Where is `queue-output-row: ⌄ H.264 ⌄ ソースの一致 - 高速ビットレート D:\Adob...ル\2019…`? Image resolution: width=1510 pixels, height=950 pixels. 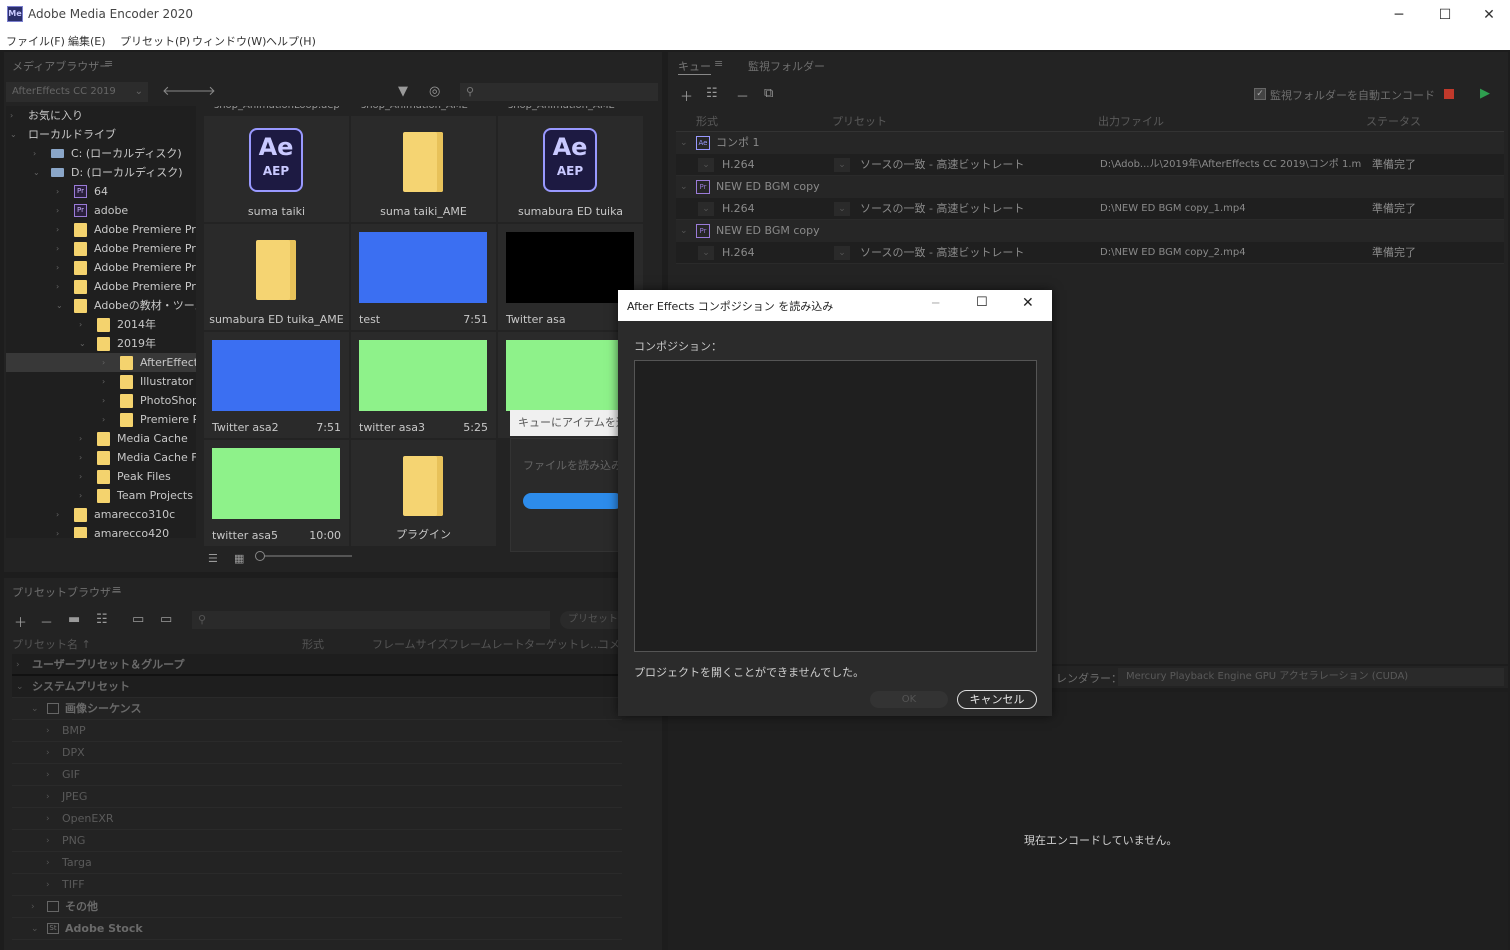 queue-output-row: ⌄ H.264 ⌄ ソースの一致 - 高速ビットレート D:\Adob...ル\2019… is located at coordinates (1090, 165).